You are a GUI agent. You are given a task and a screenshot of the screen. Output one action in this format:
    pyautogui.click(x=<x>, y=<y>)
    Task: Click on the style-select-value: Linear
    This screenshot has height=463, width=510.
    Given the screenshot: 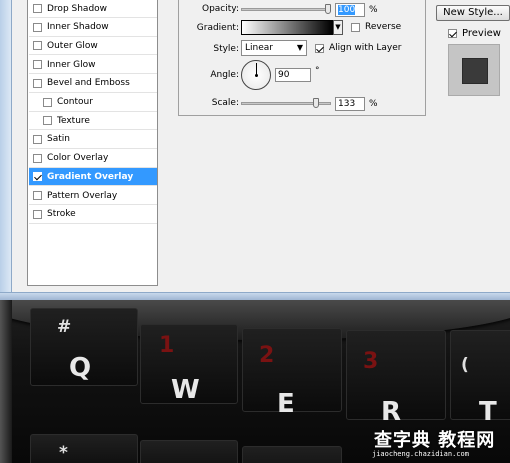 What is the action you would take?
    pyautogui.click(x=259, y=48)
    